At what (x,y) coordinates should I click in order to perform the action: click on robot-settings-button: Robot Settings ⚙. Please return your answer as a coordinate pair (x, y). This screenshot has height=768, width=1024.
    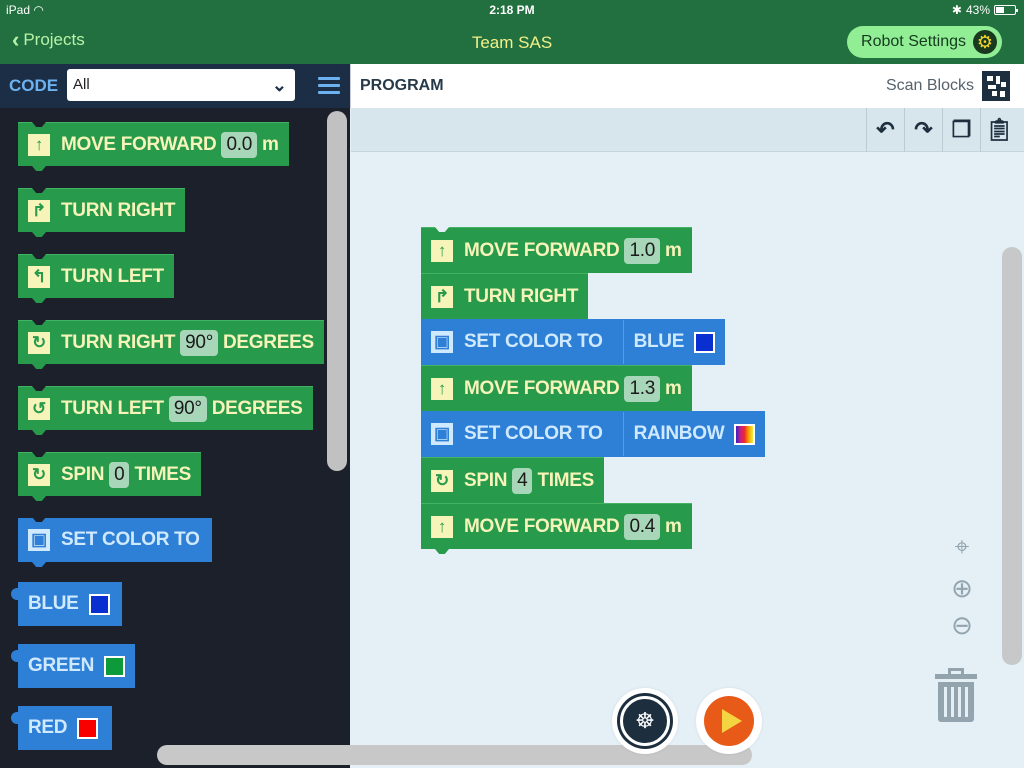
    Looking at the image, I should click on (924, 42).